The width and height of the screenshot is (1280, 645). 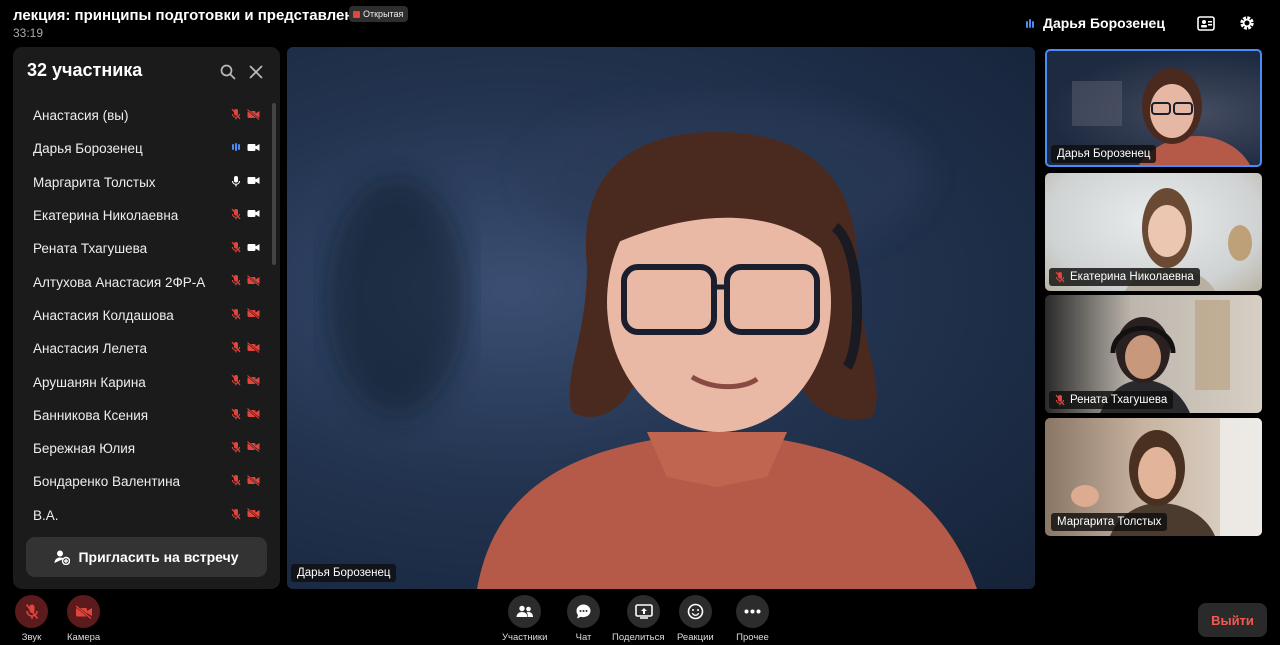 I want to click on chat-label: Чат, so click(x=583, y=637).